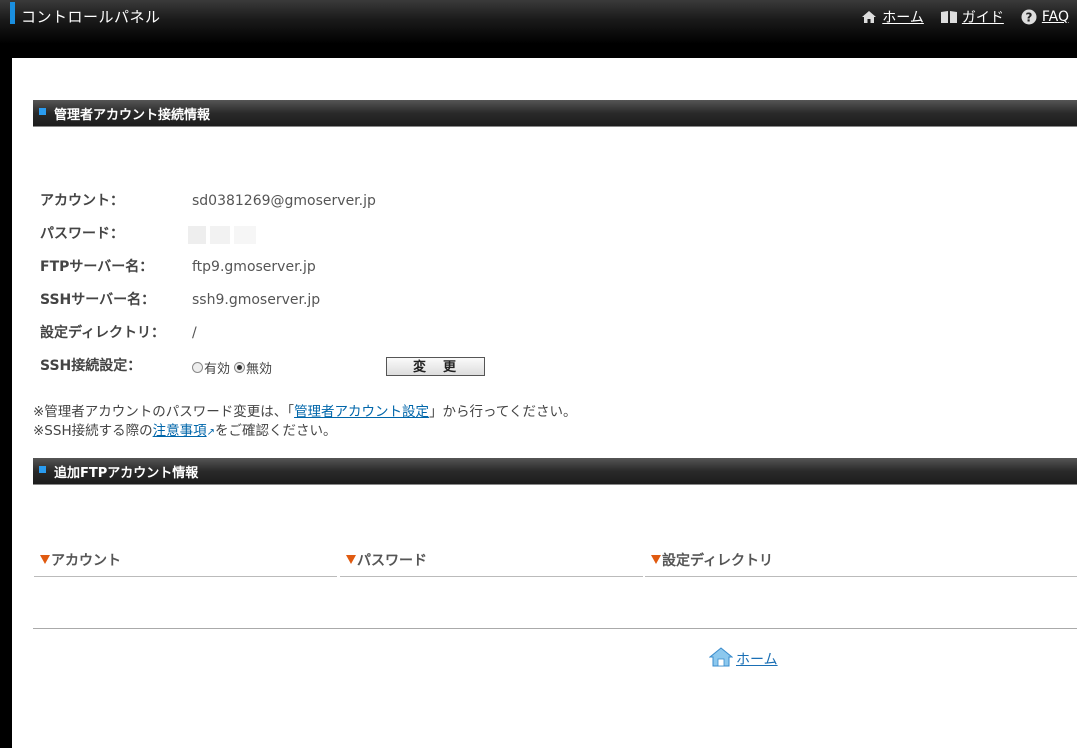 The width and height of the screenshot is (1077, 748). I want to click on ssh-caution-note: ※SSH接続する際の注意事項↗をご確認ください。, so click(185, 429).